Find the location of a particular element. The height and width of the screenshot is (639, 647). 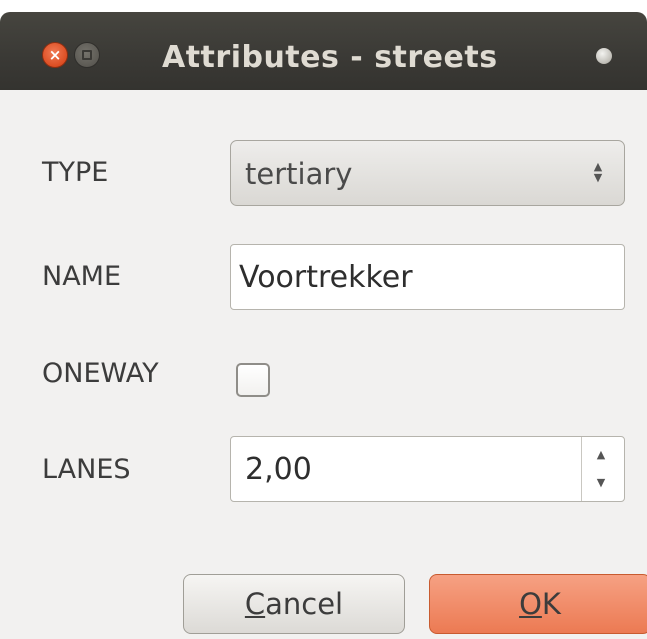

window-menu-icon is located at coordinates (604, 56).